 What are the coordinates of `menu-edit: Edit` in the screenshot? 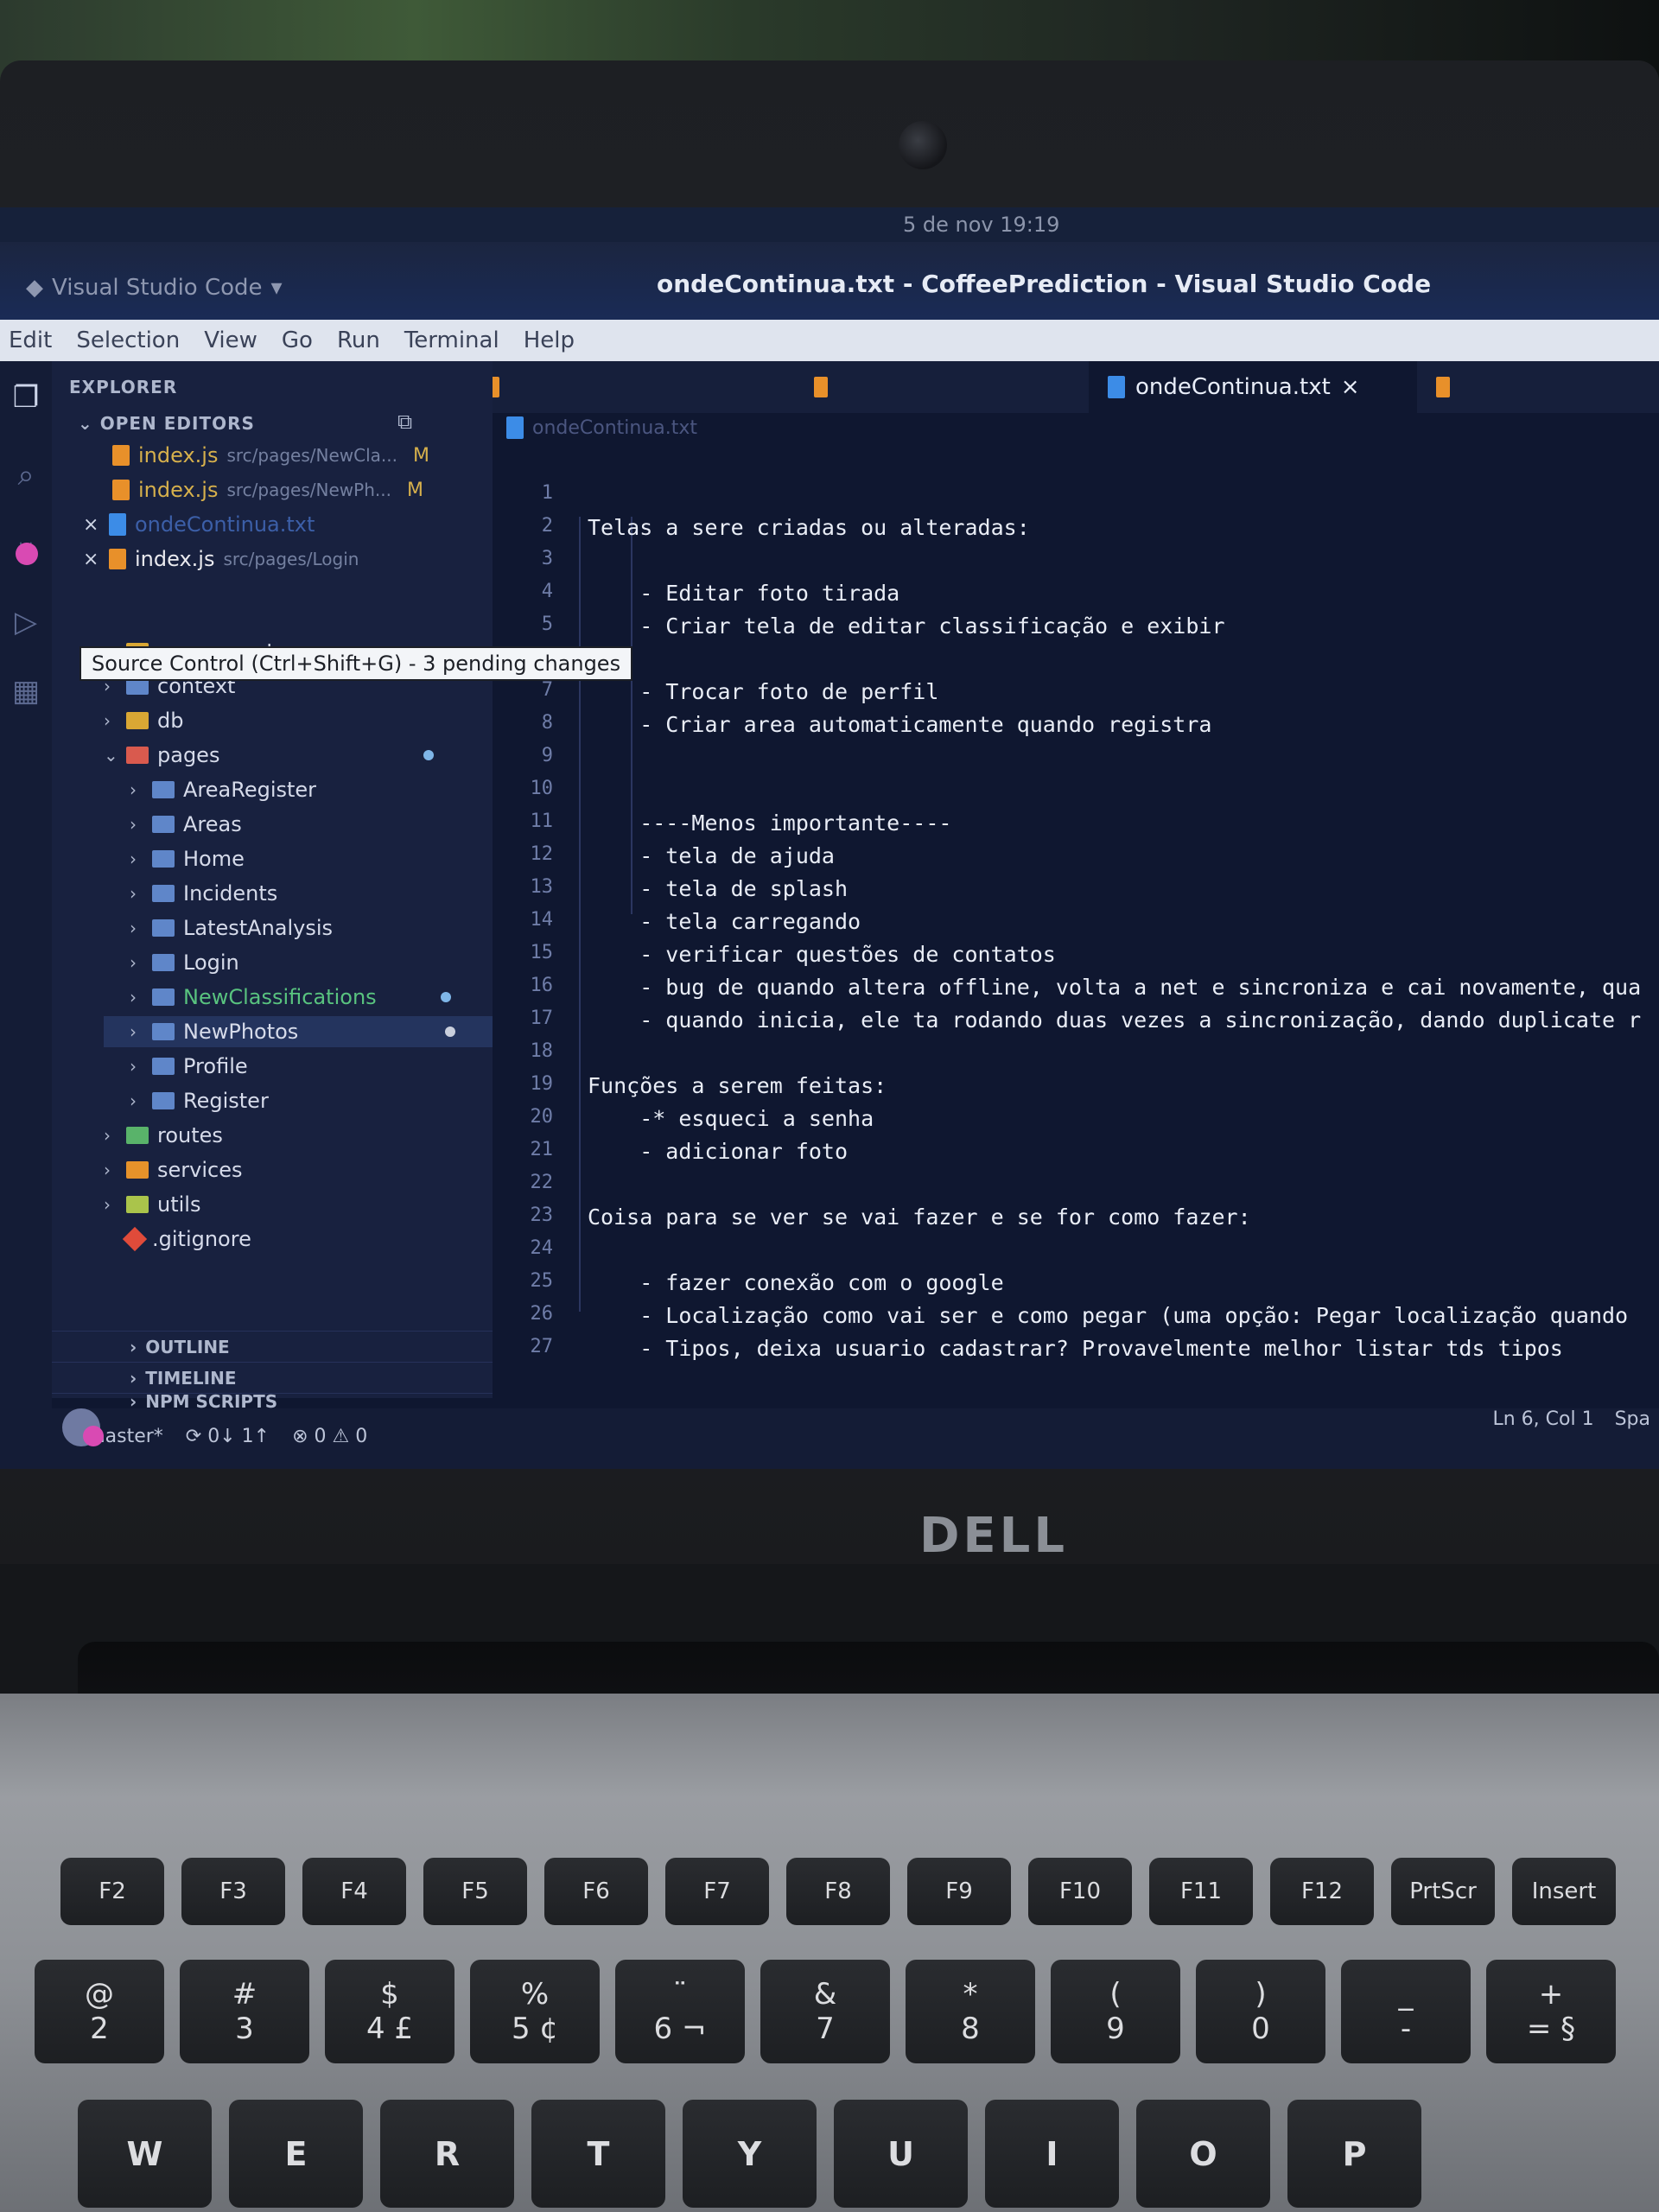 It's located at (31, 340).